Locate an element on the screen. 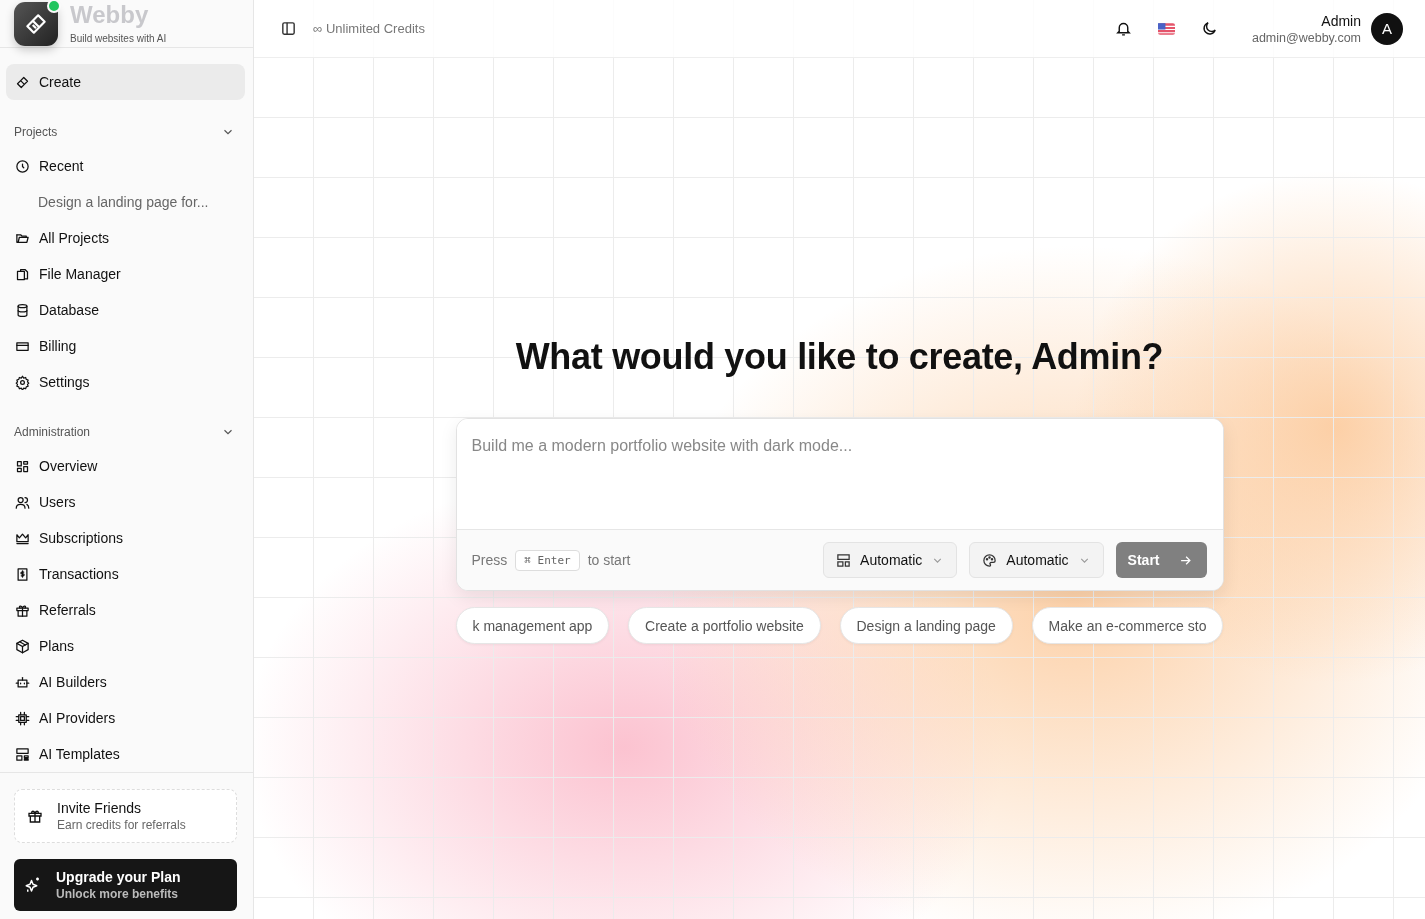  nav-item: AI Builders is located at coordinates (125, 682).